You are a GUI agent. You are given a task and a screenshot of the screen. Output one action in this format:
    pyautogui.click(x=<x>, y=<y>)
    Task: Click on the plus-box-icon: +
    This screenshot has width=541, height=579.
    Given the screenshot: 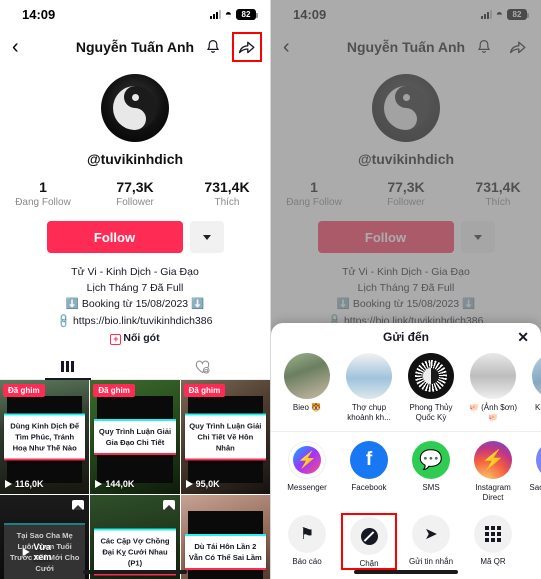 What is the action you would take?
    pyautogui.click(x=116, y=340)
    